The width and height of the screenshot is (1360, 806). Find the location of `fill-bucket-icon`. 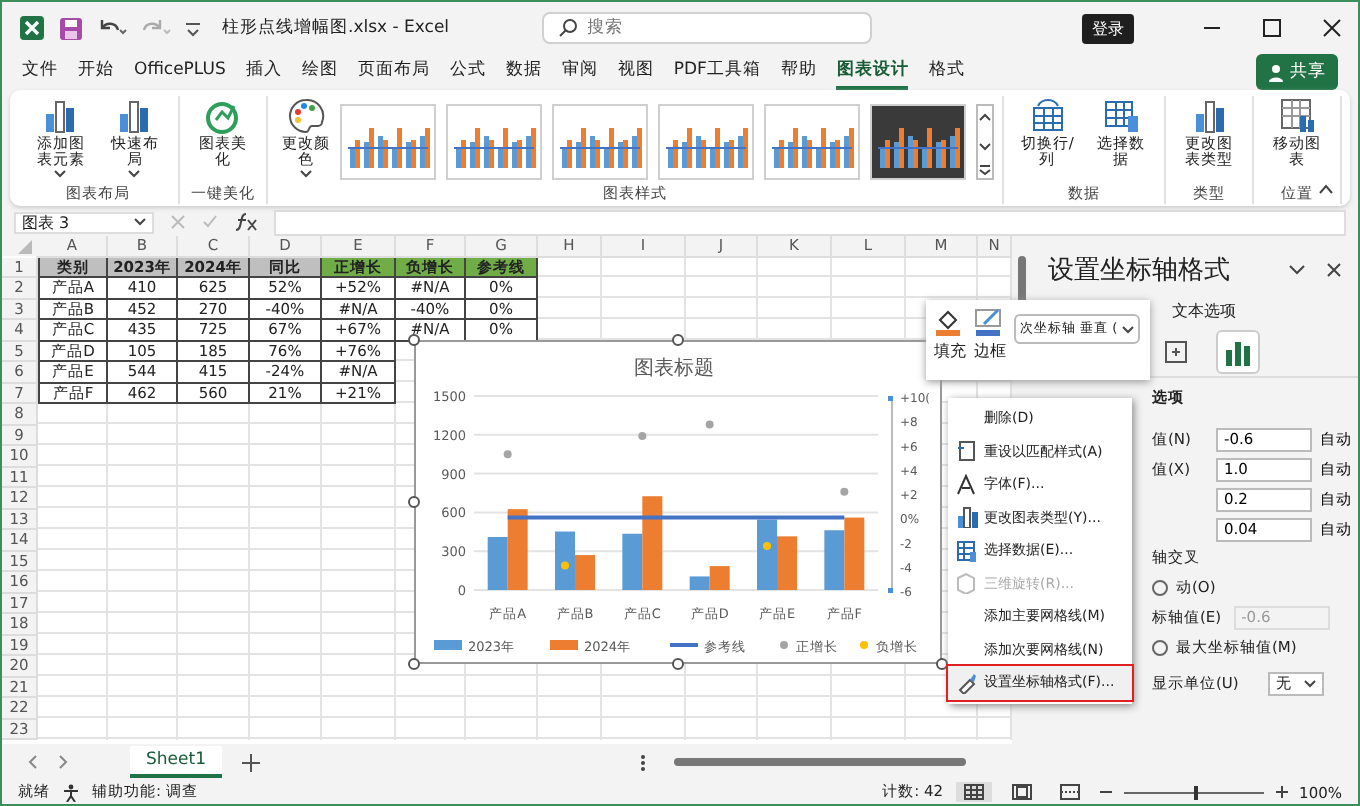

fill-bucket-icon is located at coordinates (950, 322).